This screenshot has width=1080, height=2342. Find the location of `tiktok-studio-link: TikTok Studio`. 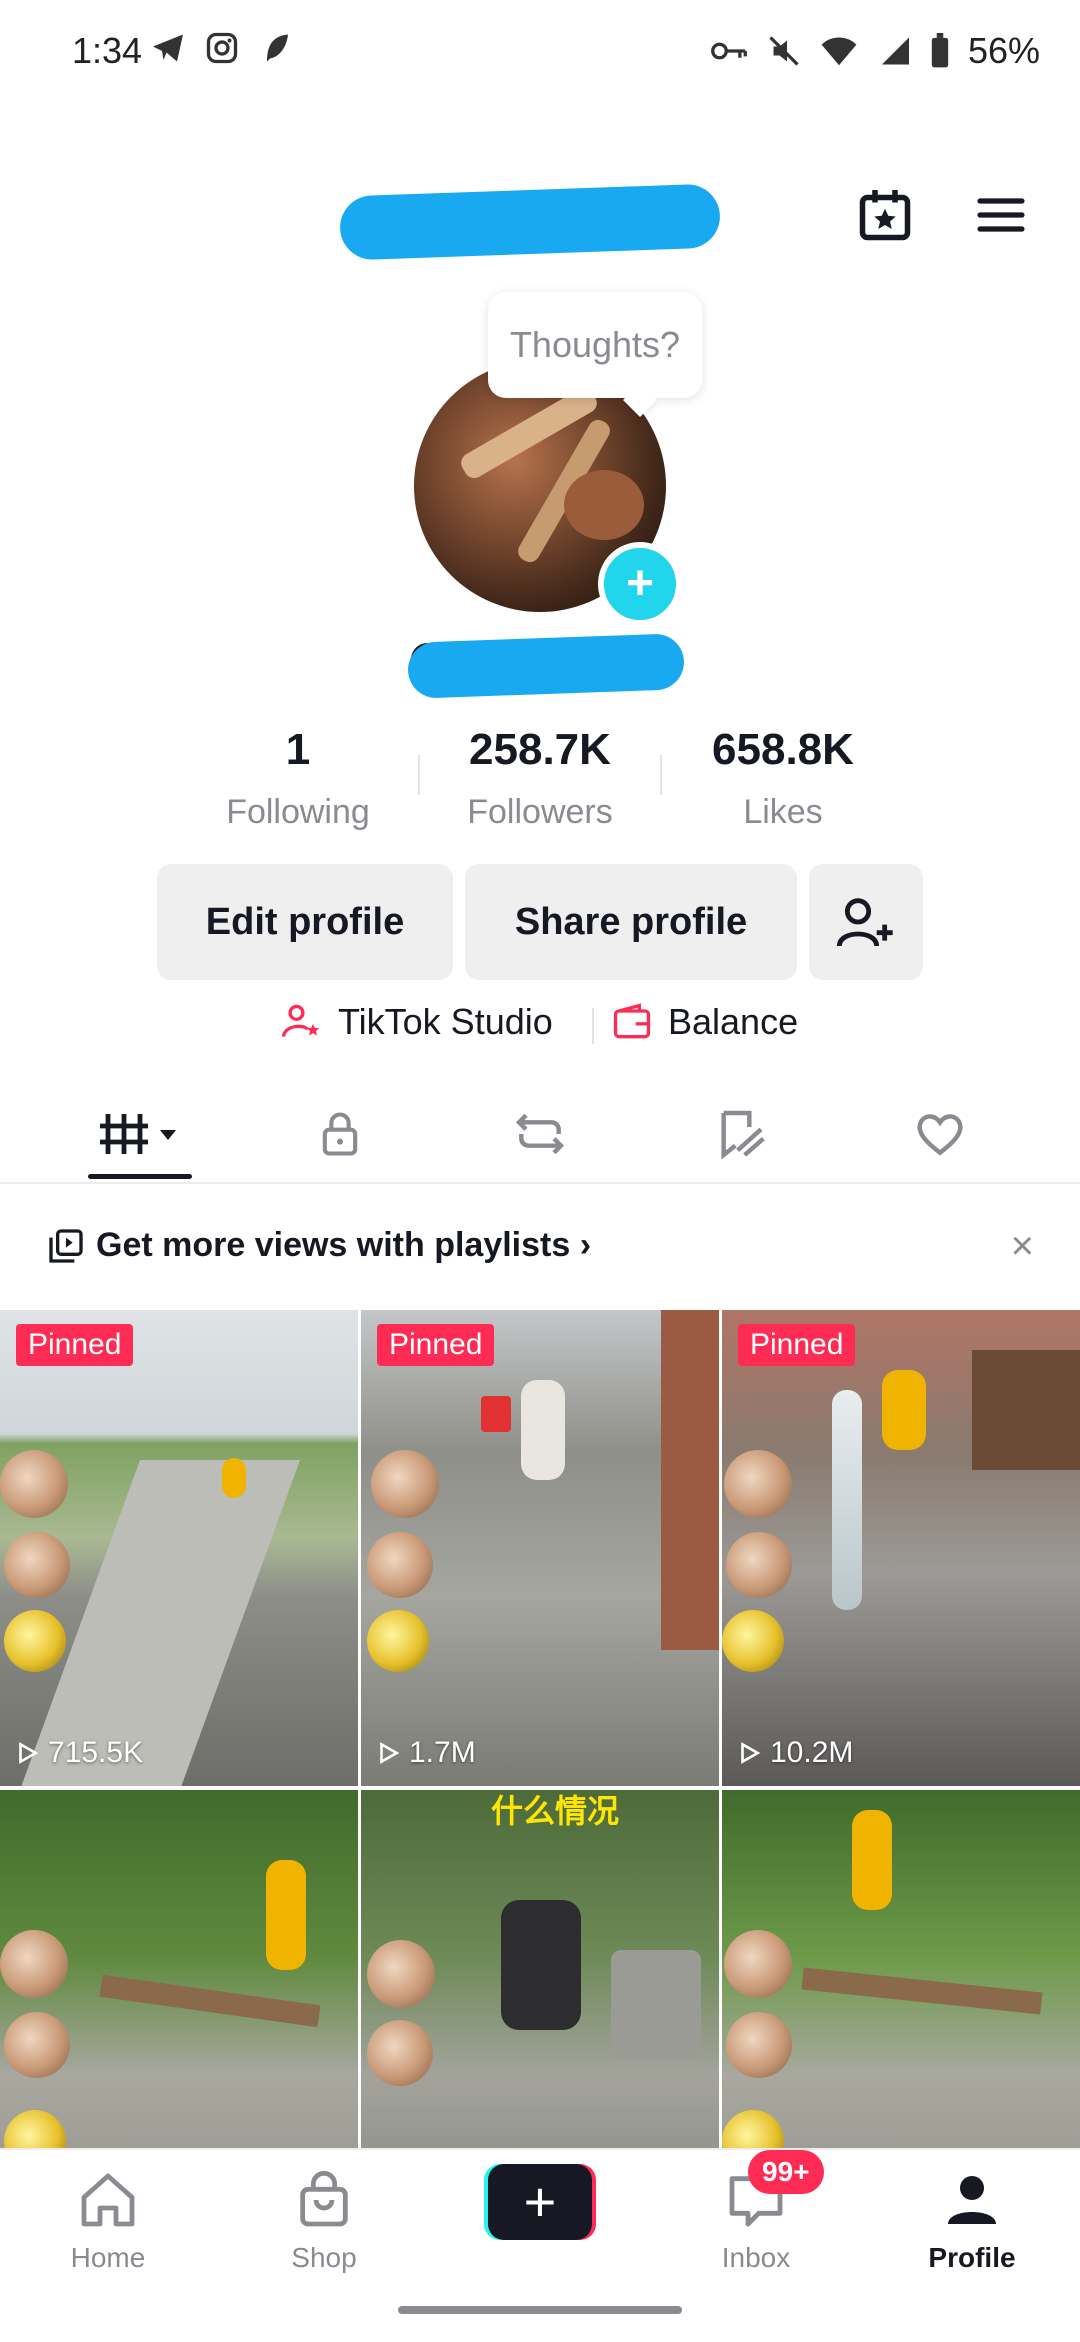

tiktok-studio-link: TikTok Studio is located at coordinates (416, 1022).